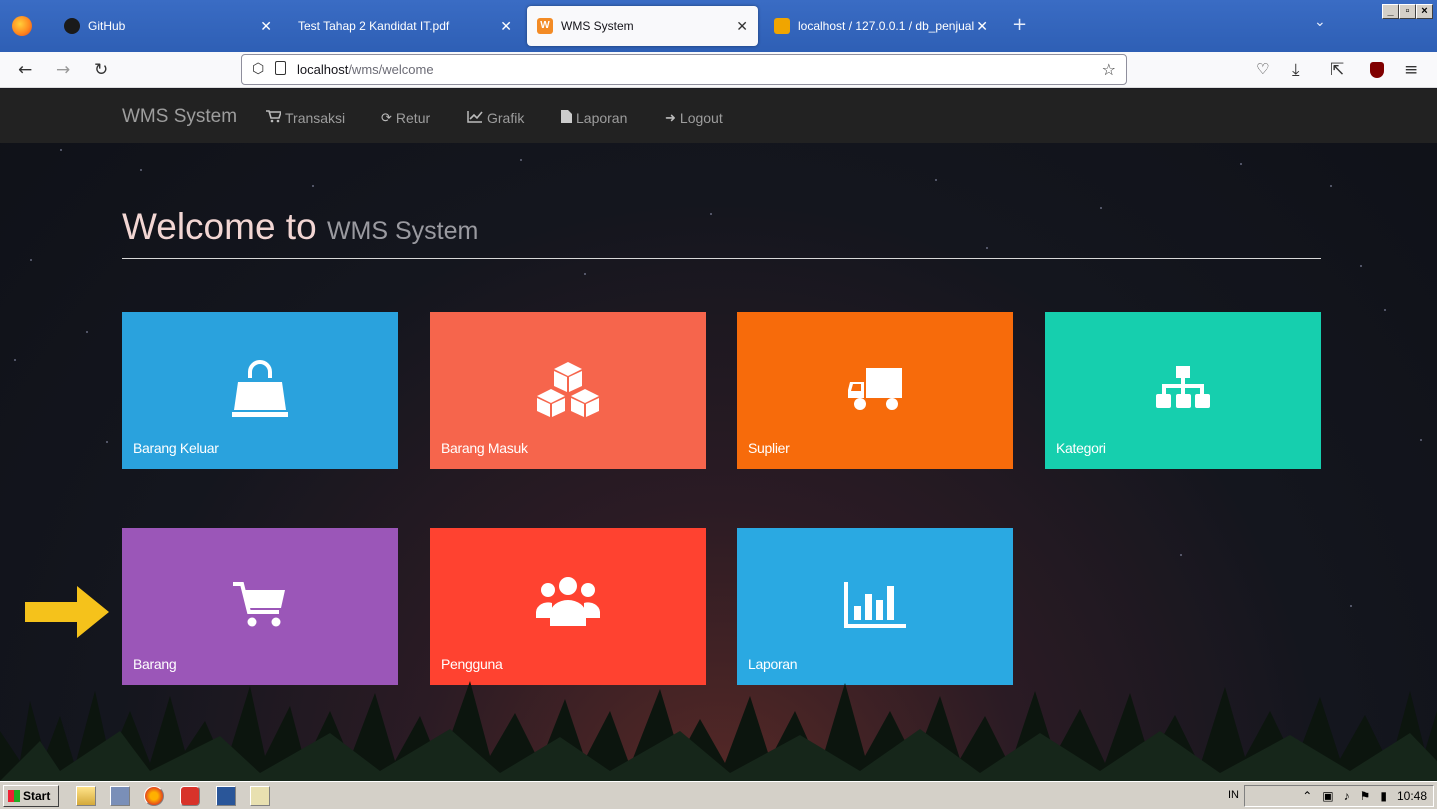  What do you see at coordinates (31, 796) in the screenshot?
I see `start-button: Start` at bounding box center [31, 796].